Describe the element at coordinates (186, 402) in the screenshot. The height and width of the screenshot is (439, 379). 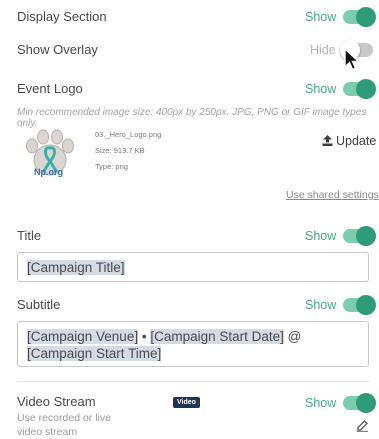
I see `video-badge: Video` at that location.